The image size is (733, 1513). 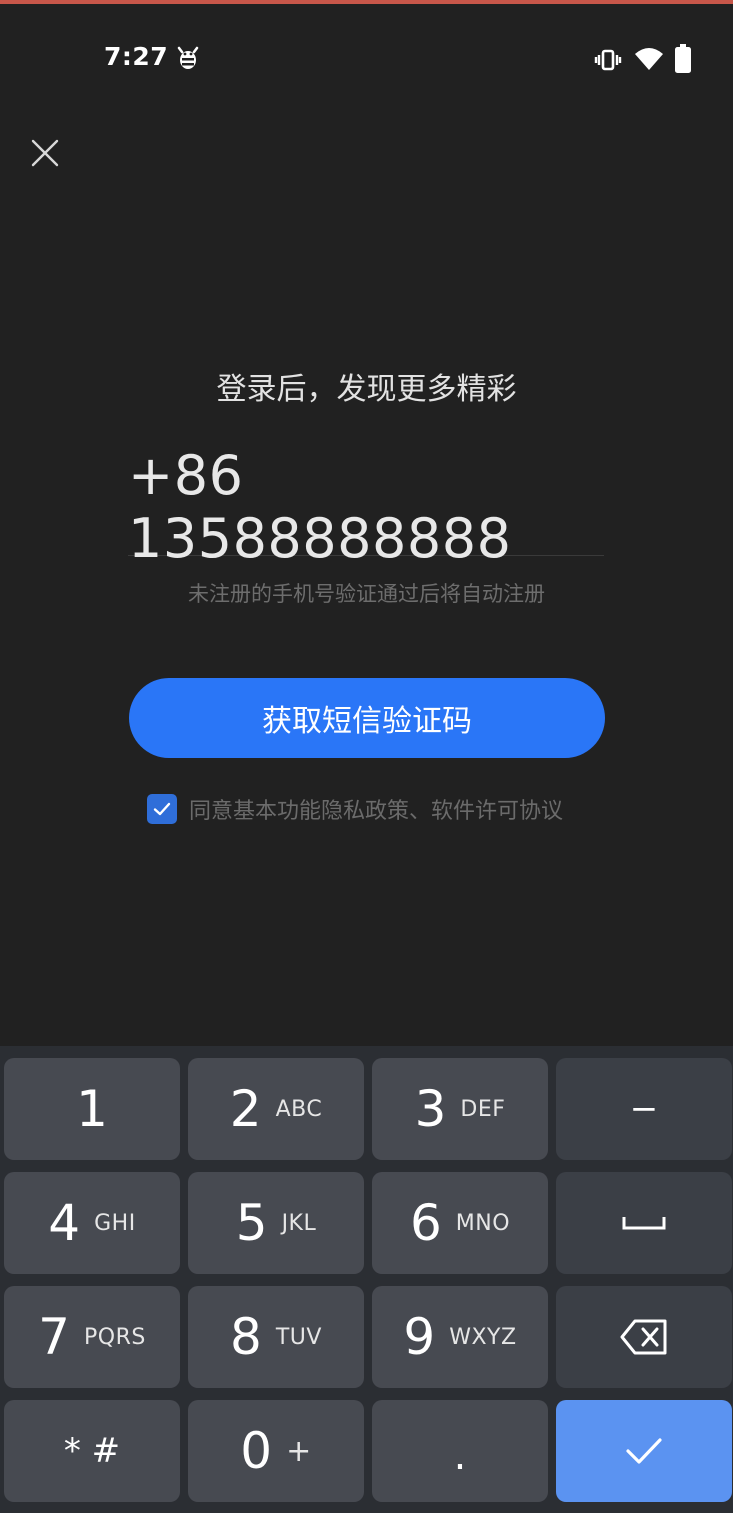 I want to click on key-symbol: −, so click(x=644, y=1109).